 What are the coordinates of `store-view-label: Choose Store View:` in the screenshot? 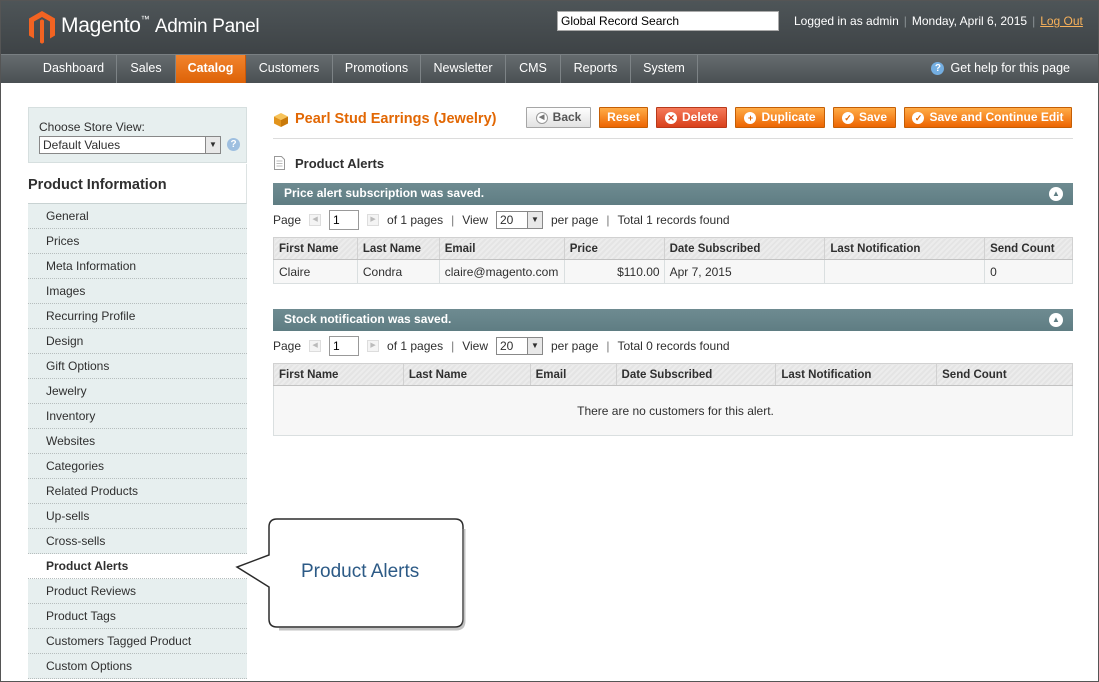 It's located at (92, 127).